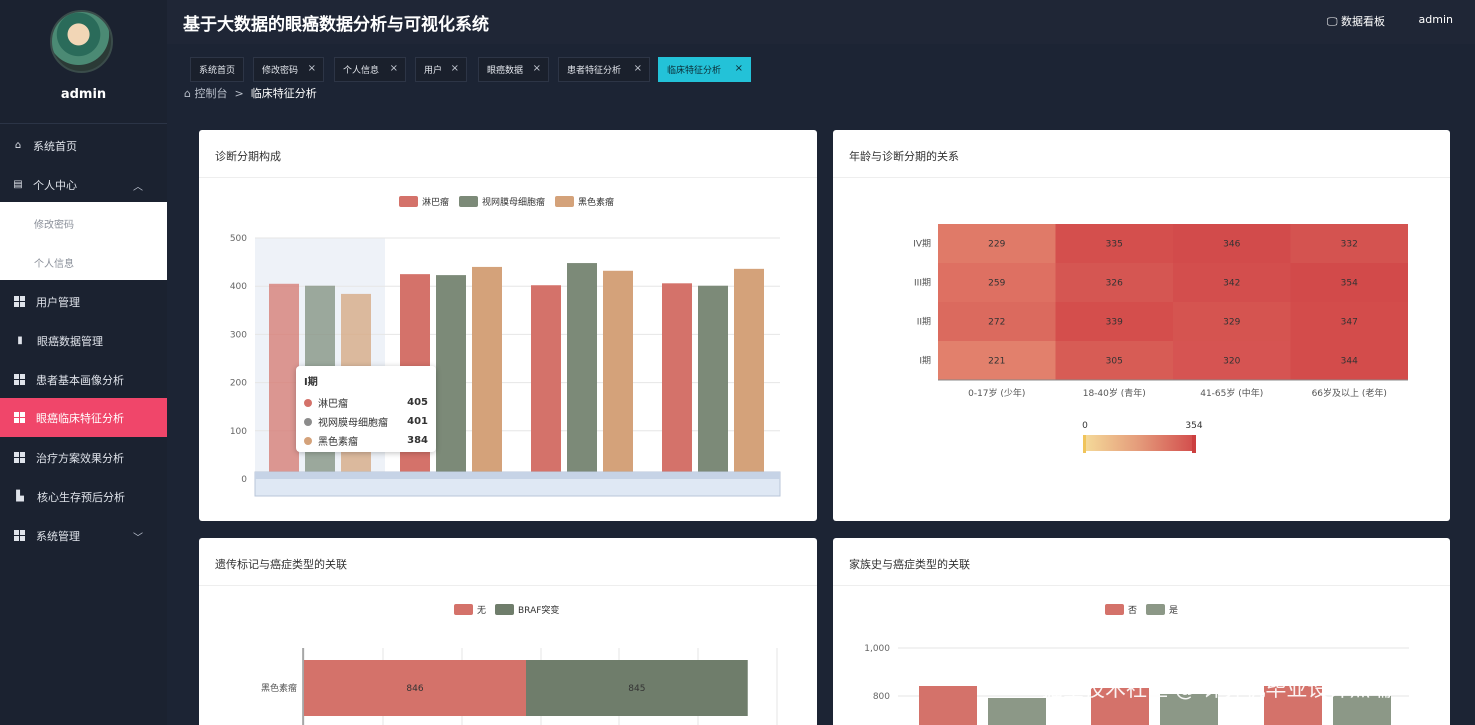 Image resolution: width=1475 pixels, height=725 pixels. Describe the element at coordinates (594, 71) in the screenshot. I see `tab-label: 患者特征分析` at that location.